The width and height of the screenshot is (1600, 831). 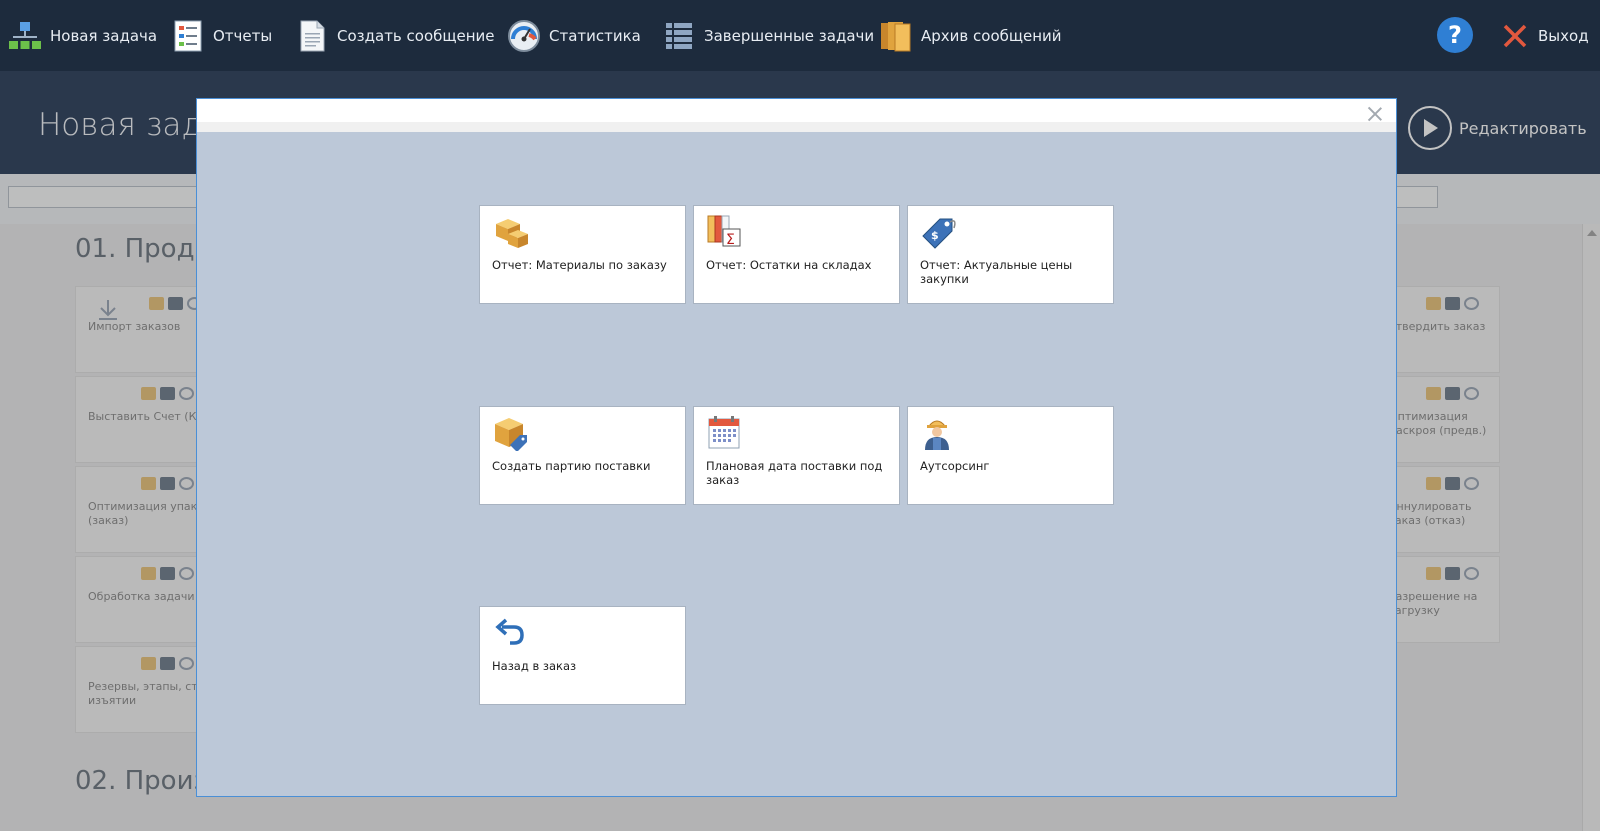 What do you see at coordinates (1455, 35) in the screenshot?
I see `help-button: ?` at bounding box center [1455, 35].